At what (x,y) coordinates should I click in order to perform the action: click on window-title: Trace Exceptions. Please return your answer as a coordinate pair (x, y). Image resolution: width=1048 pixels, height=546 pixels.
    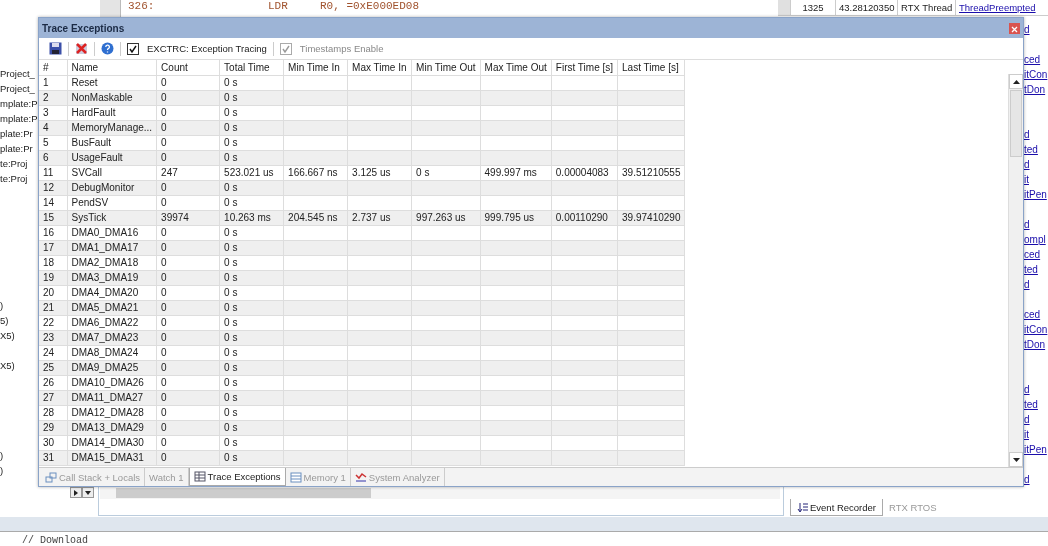
    Looking at the image, I should click on (83, 28).